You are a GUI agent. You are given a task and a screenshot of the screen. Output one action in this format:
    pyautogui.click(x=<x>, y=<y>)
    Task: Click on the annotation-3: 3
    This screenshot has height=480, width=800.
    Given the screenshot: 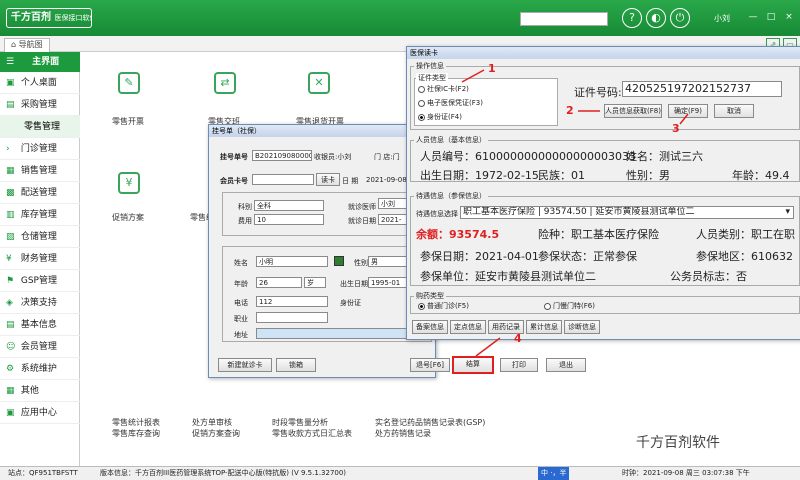 What is the action you would take?
    pyautogui.click(x=676, y=128)
    